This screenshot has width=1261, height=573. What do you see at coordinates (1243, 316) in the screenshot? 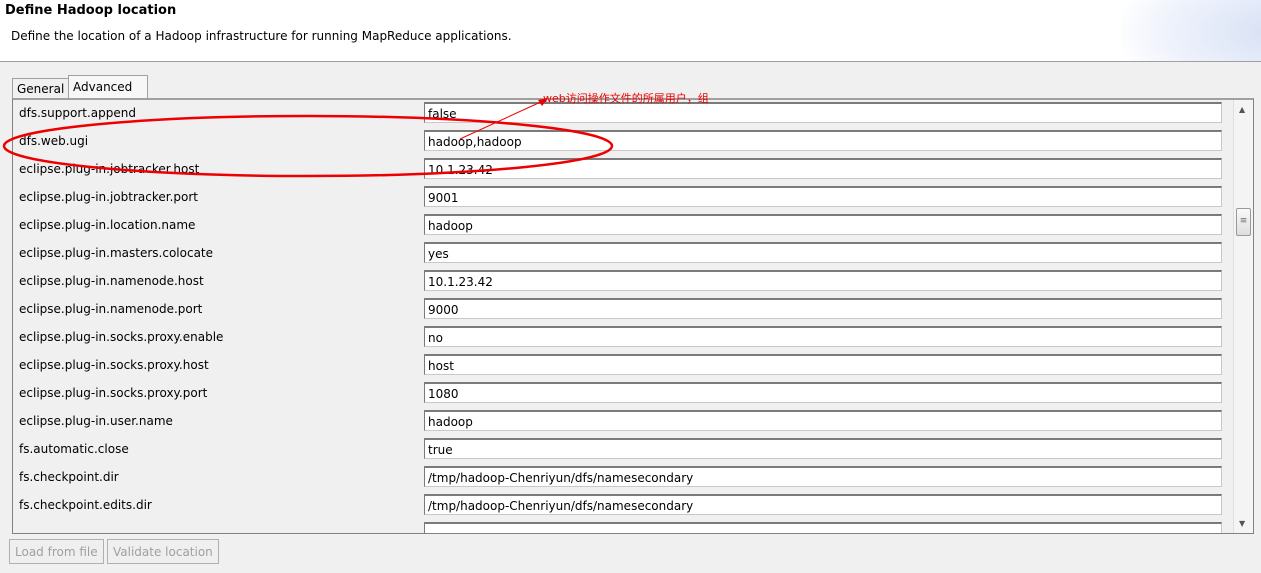
I see `vertical-scrollbar: ▲ ≡ ▼` at bounding box center [1243, 316].